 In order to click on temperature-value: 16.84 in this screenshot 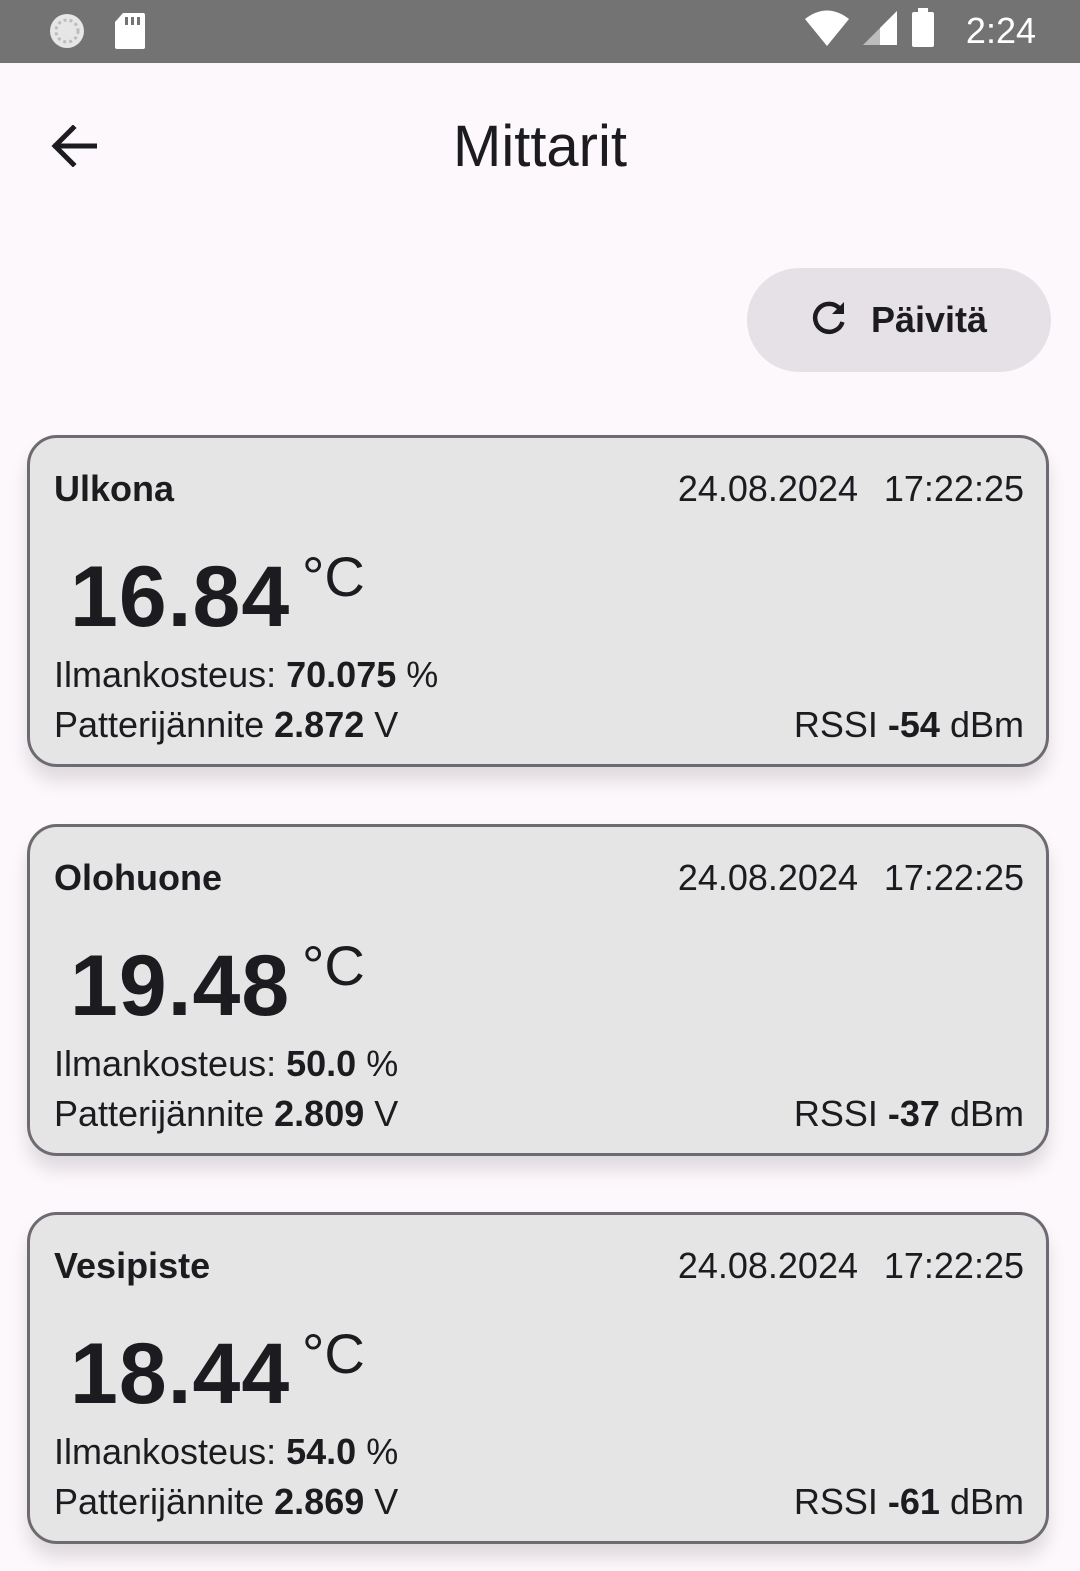, I will do `click(180, 597)`.